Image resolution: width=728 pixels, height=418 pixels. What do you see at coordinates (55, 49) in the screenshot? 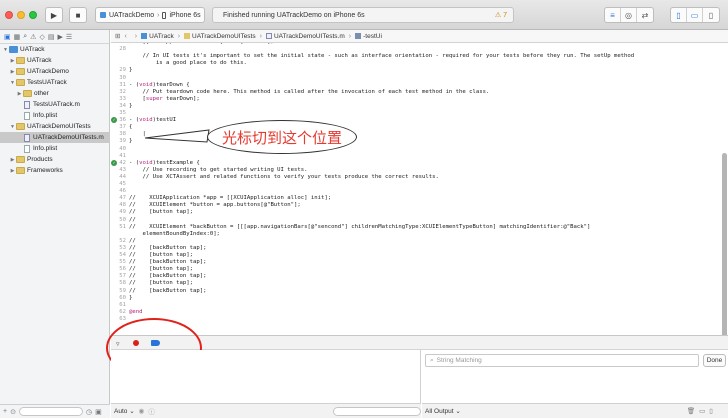
I see `tree-item: ▼ UATrack` at bounding box center [55, 49].